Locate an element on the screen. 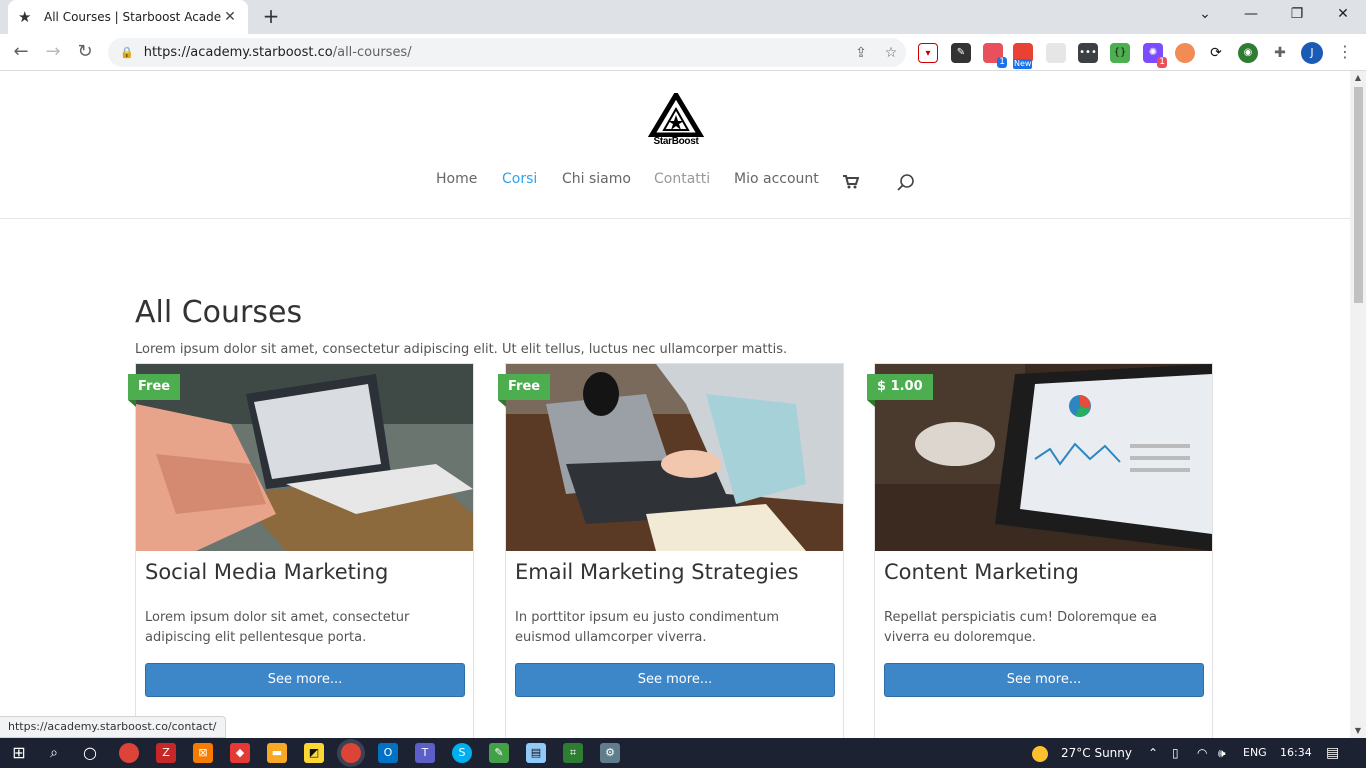 This screenshot has height=768, width=1366. star-favicon-icon: ★ is located at coordinates (25, 17).